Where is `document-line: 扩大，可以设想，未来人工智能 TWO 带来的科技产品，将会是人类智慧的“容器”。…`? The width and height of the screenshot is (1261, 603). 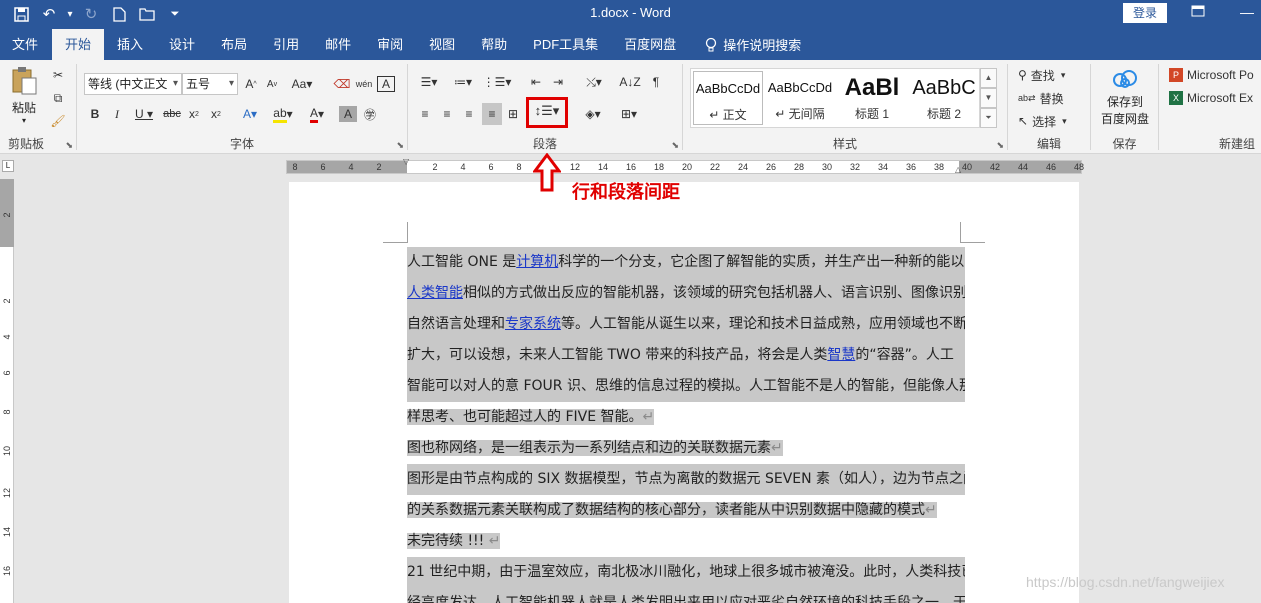
document-line: 扩大，可以设想，未来人工智能 TWO 带来的科技产品，将会是人类智慧的“容器”。… is located at coordinates (686, 355).